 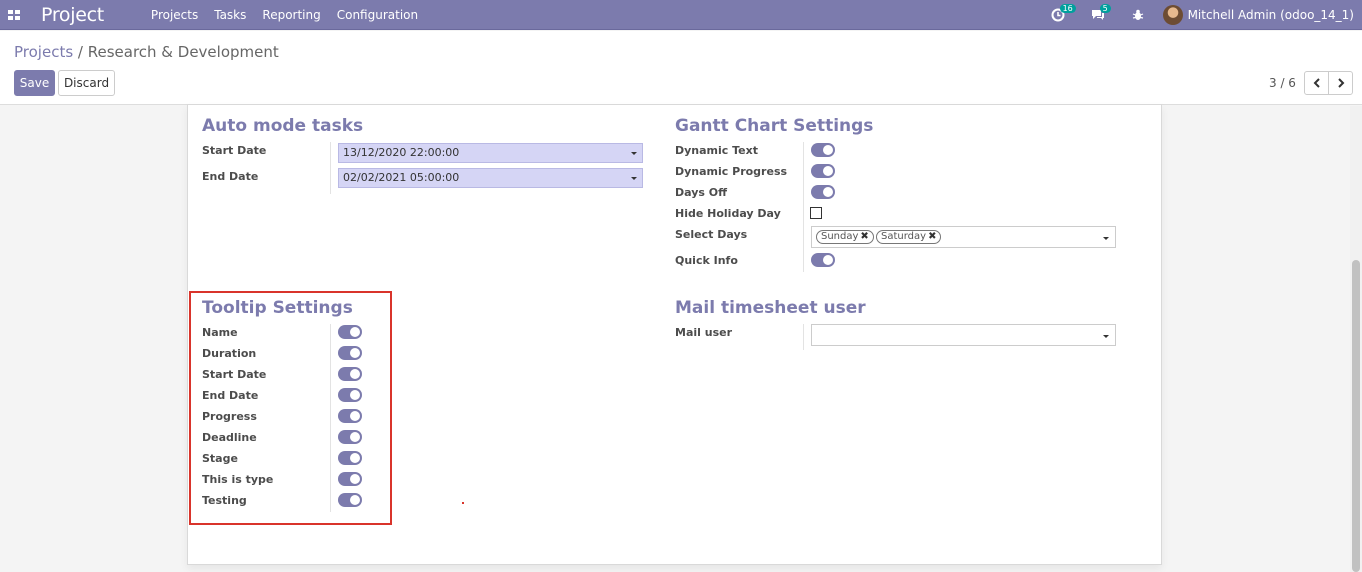 What do you see at coordinates (704, 332) in the screenshot?
I see `mail-user-label: Mail user` at bounding box center [704, 332].